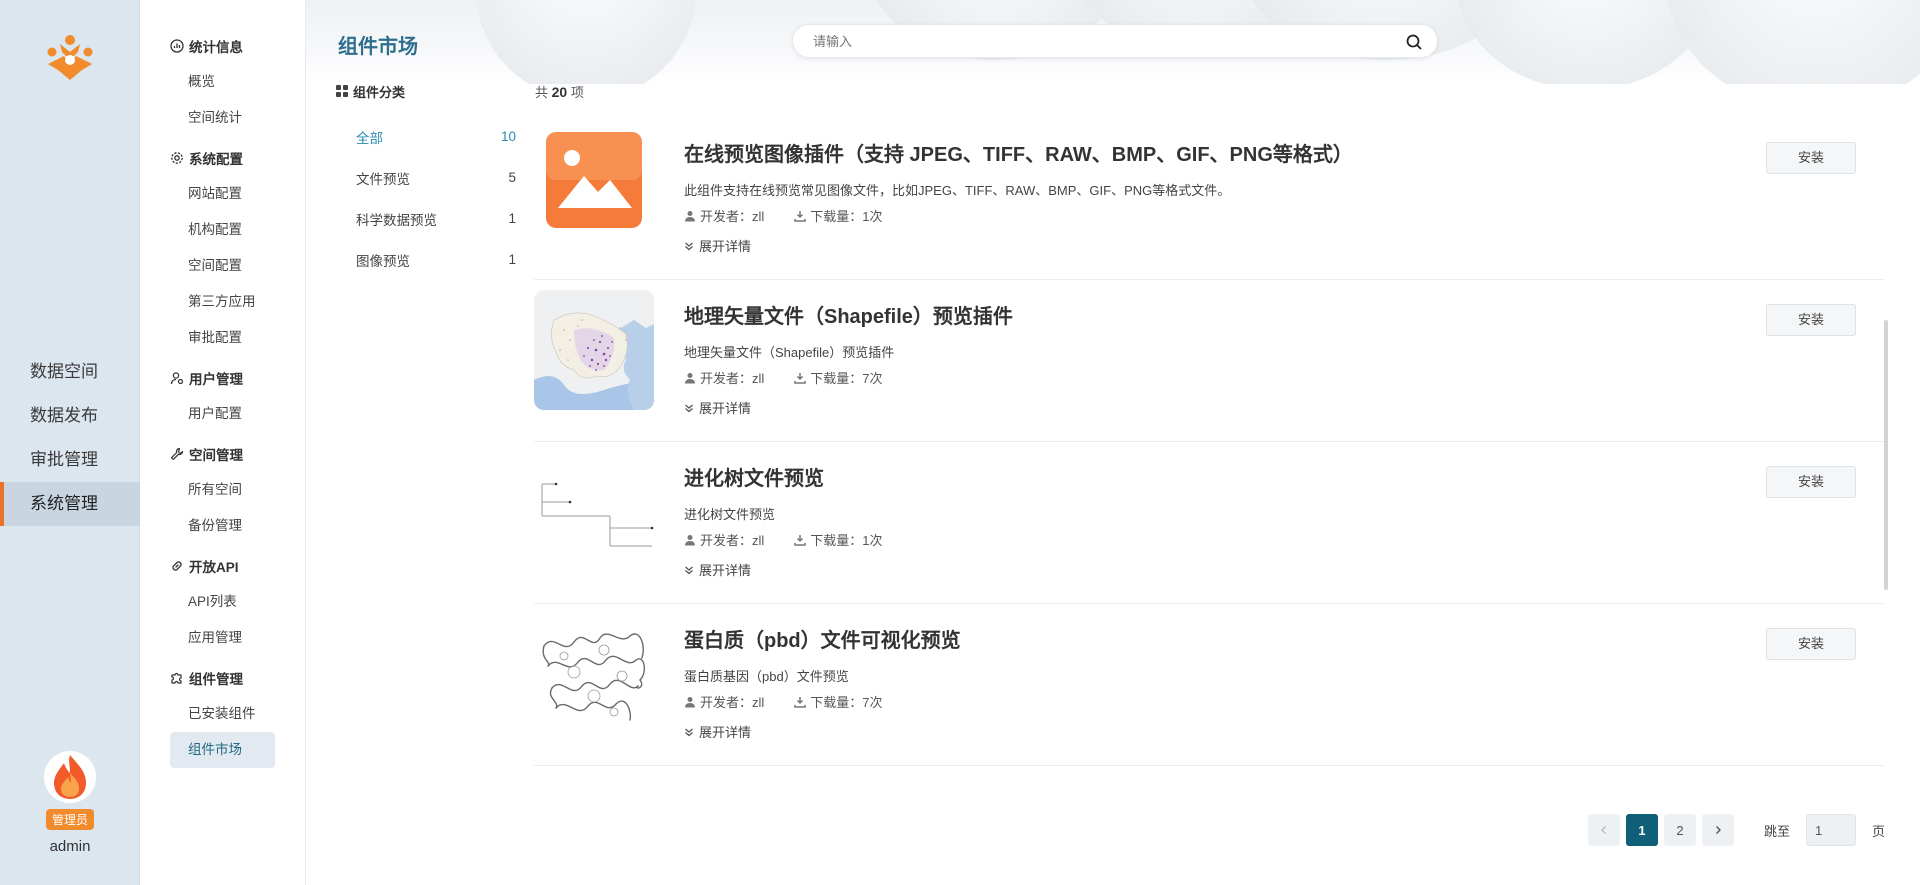  Describe the element at coordinates (848, 314) in the screenshot. I see `plugin-title: 地理矢量文件（Shapefile）预览插件` at that location.